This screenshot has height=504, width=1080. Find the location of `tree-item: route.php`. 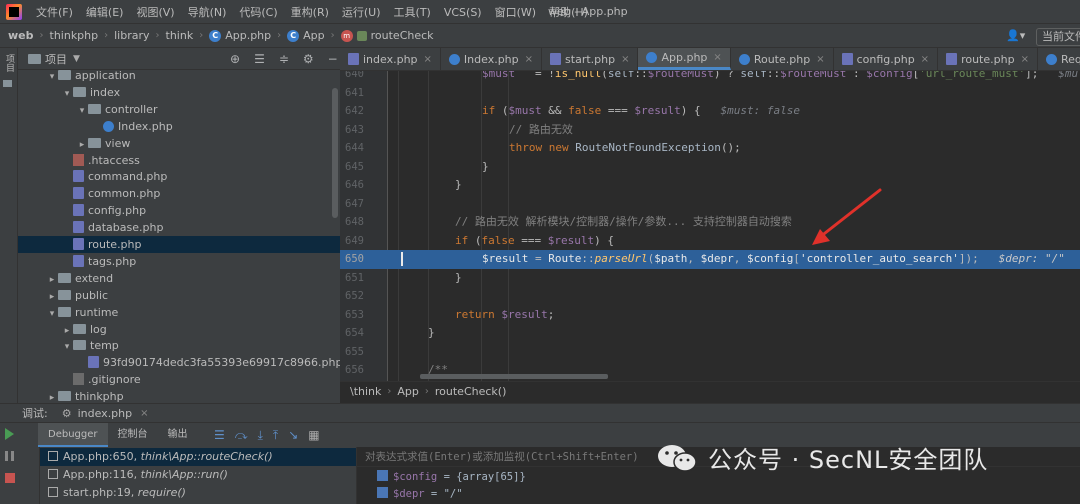

tree-item: route.php is located at coordinates (179, 244).